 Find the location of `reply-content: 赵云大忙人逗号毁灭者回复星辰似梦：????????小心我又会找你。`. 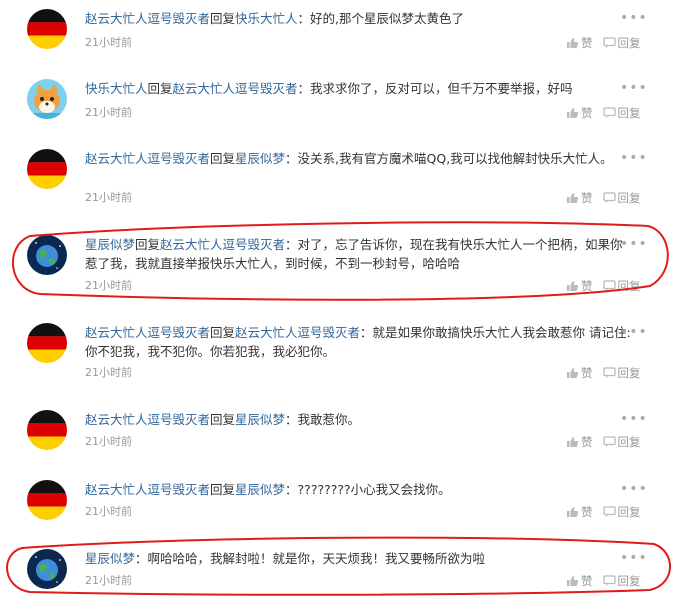

reply-content: 赵云大忙人逗号毁灭者回复星辰似梦：????????小心我又会找你。 is located at coordinates (360, 489).